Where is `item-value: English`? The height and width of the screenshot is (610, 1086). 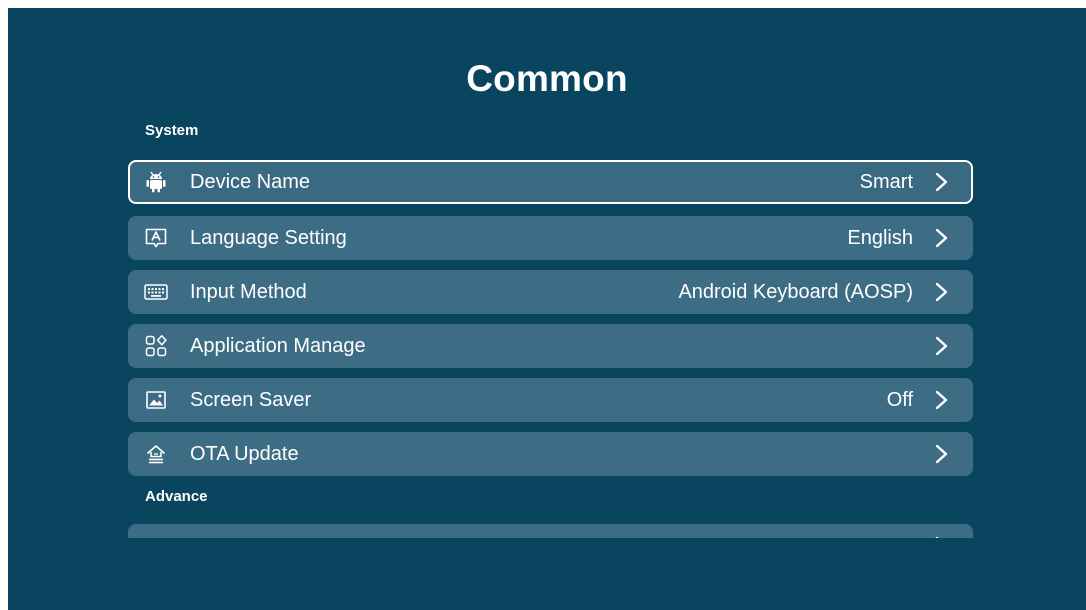
item-value: English is located at coordinates (880, 238).